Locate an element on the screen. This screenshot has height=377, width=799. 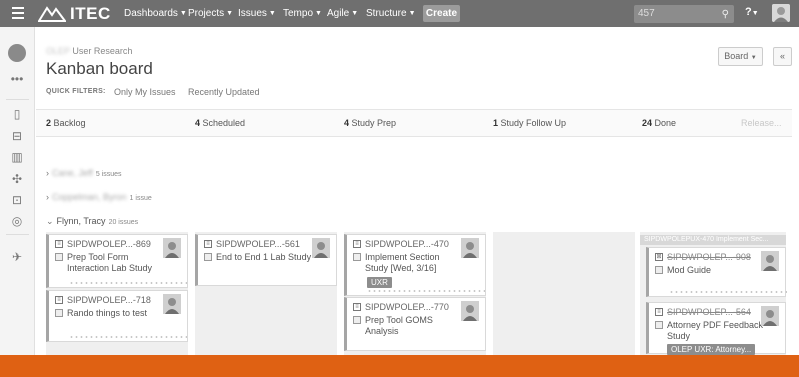
issue-summary-line: Rando things to test is located at coordinates (107, 313).